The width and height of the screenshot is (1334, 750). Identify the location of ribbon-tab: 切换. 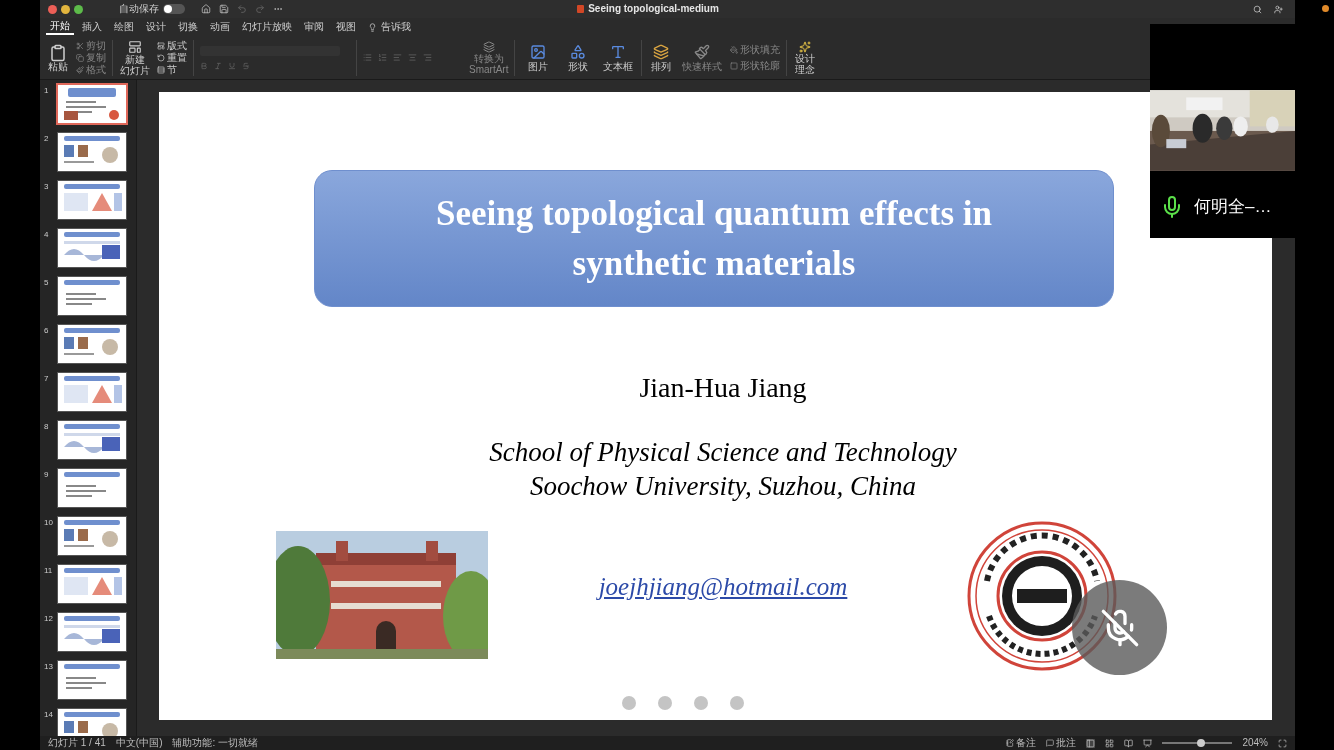
(188, 27).